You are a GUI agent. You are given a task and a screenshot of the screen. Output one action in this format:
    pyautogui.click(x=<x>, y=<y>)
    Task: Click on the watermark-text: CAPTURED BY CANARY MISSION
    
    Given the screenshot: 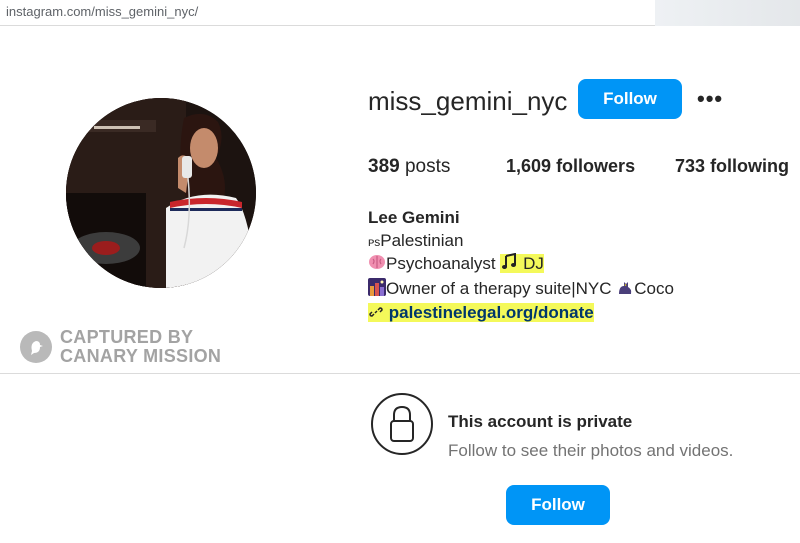 What is the action you would take?
    pyautogui.click(x=140, y=347)
    